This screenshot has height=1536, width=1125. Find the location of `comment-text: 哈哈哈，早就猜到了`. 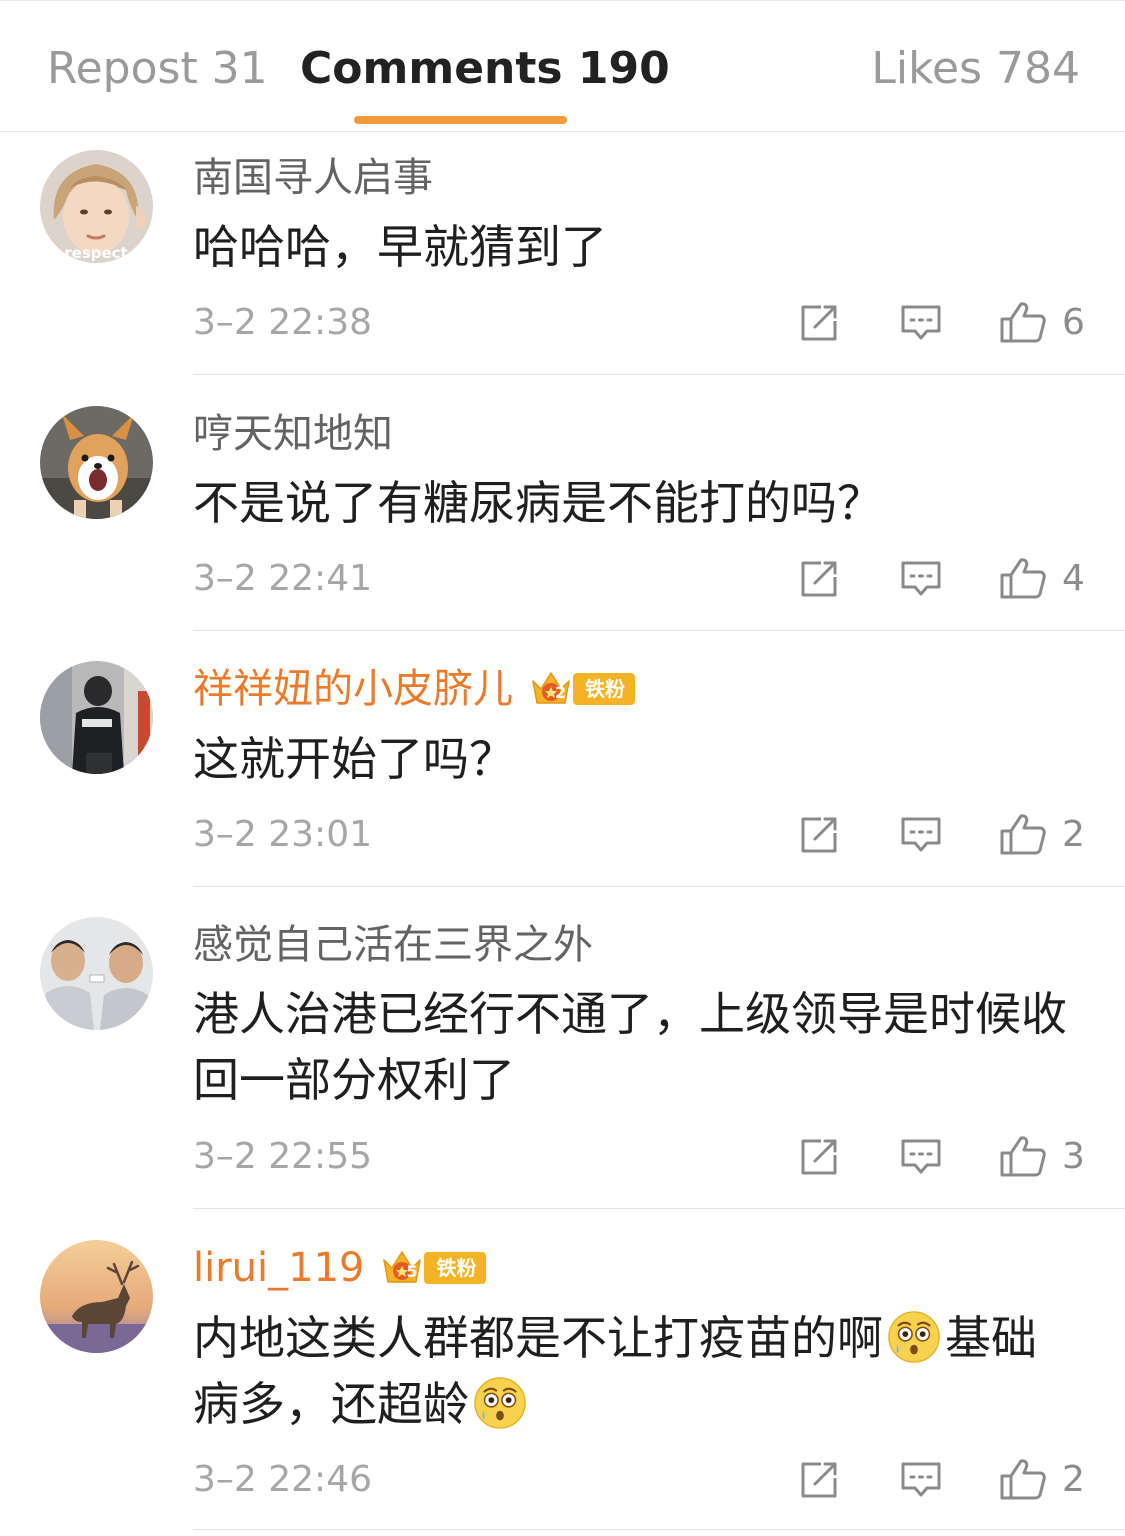

comment-text: 哈哈哈，早就猜到了 is located at coordinates (400, 247).